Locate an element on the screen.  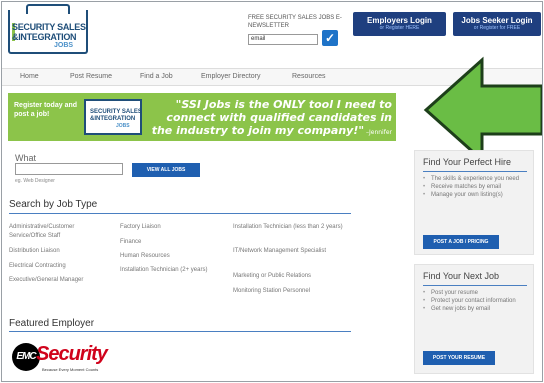
next-job-title: Find Your Next Job is located at coordinates (461, 276).